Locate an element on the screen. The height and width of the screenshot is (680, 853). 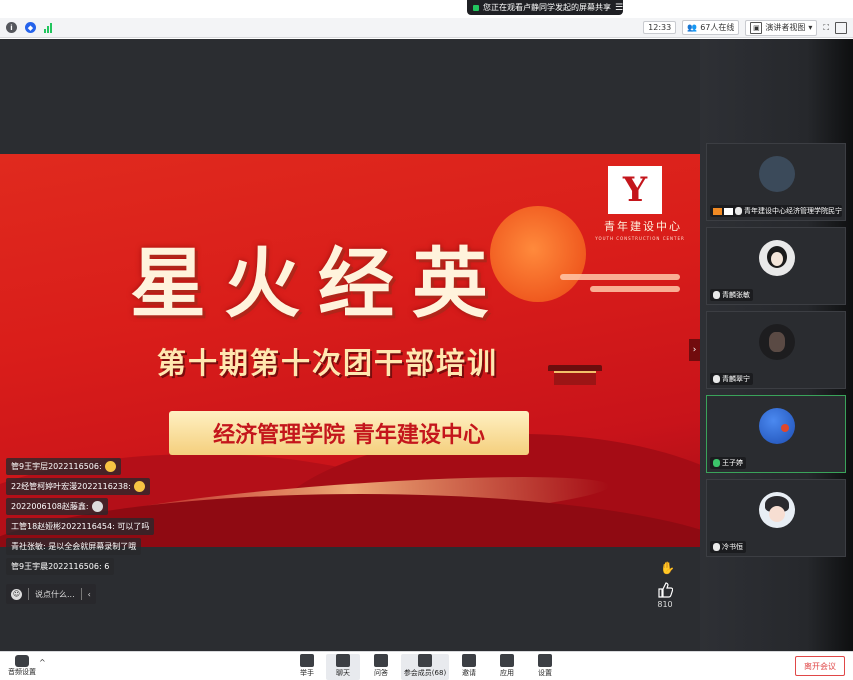
chat-message: 青社张敏: 是以全会就屏幕录制了哦 is located at coordinates (74, 546).